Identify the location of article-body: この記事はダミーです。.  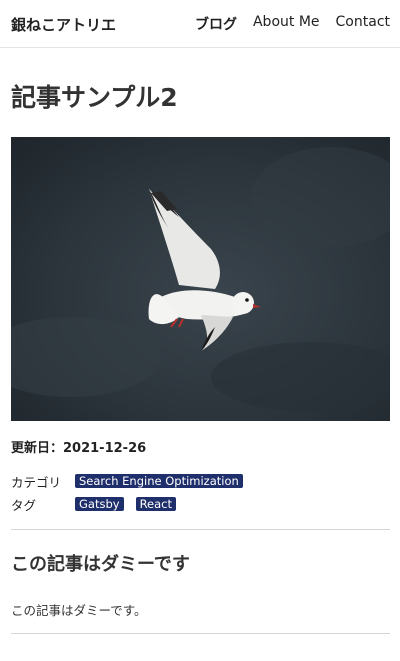
(79, 610).